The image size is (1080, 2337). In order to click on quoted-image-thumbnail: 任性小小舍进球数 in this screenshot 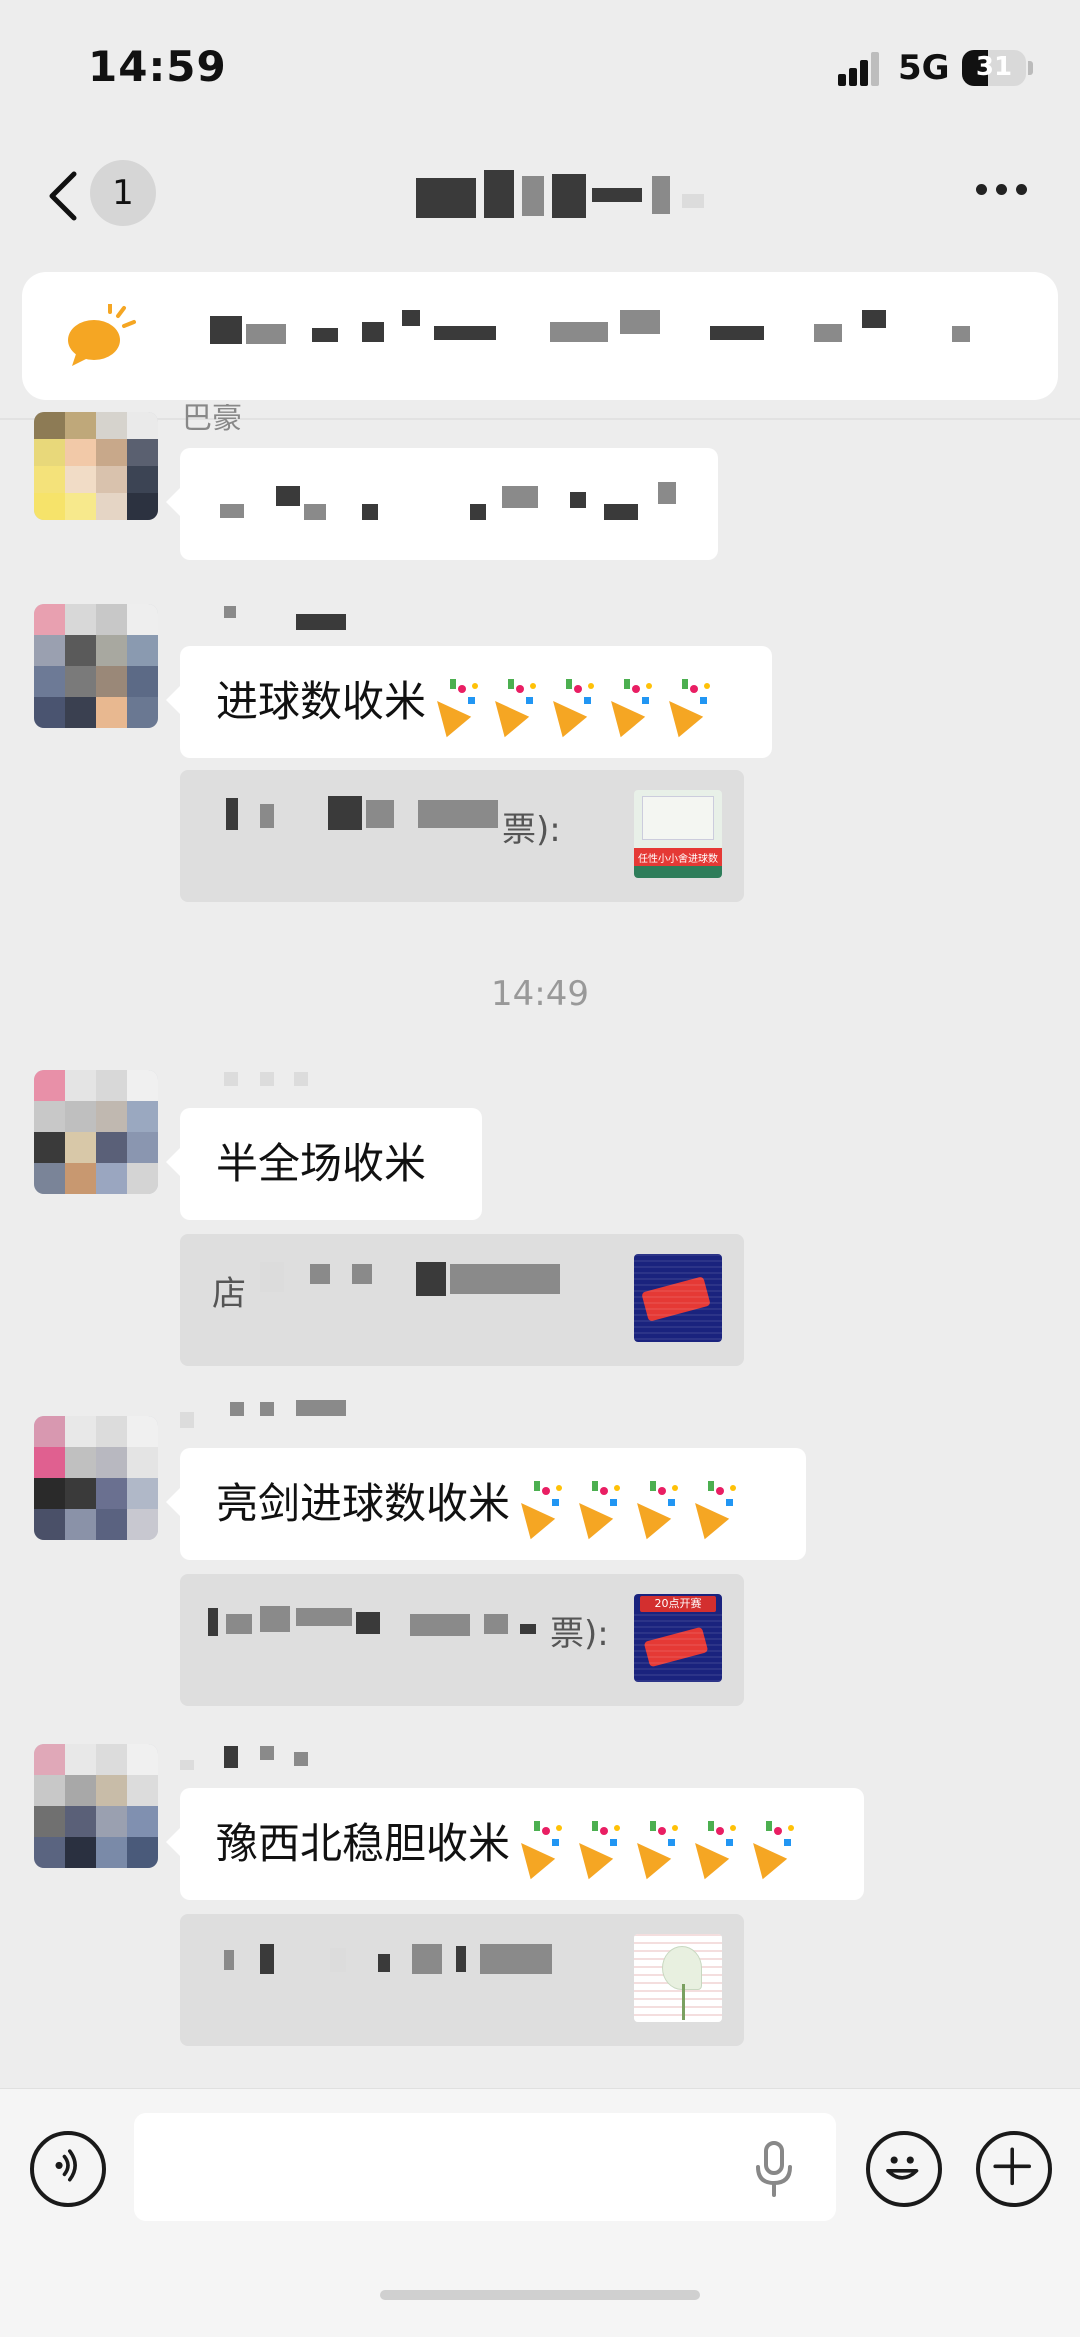, I will do `click(678, 834)`.